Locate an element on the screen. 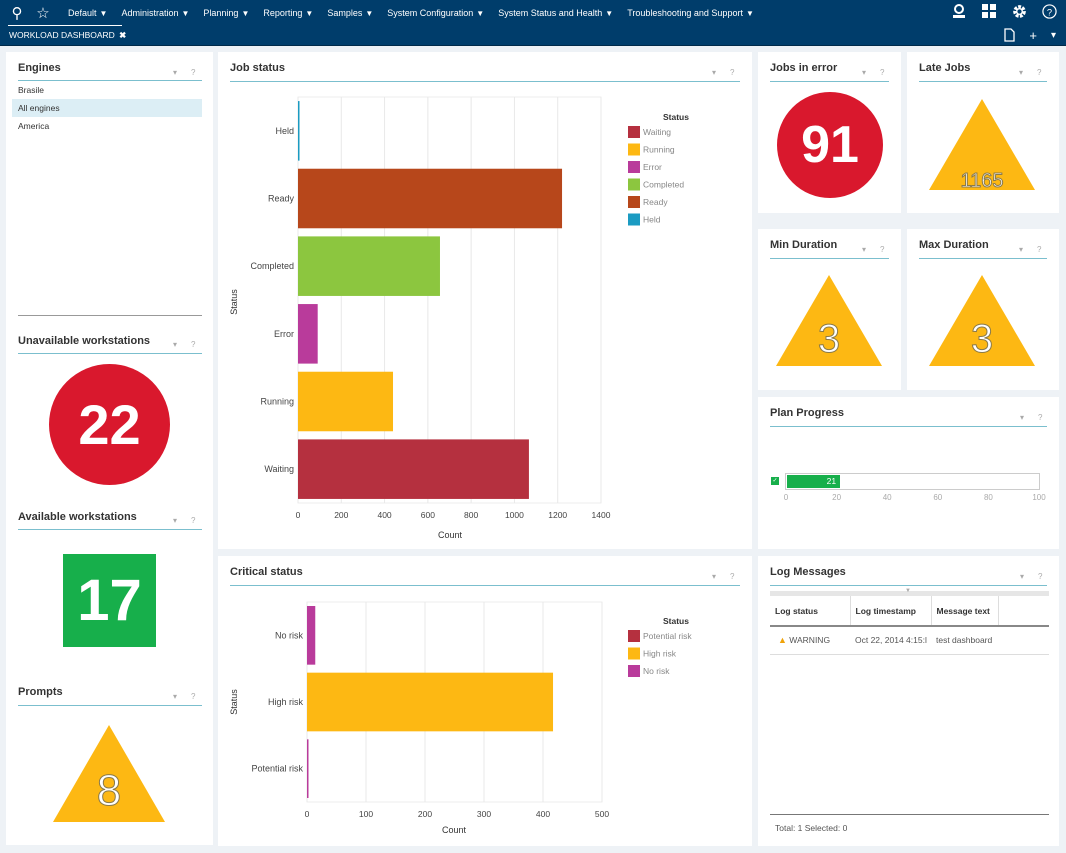  settings-gear-icon is located at coordinates (1019, 13).